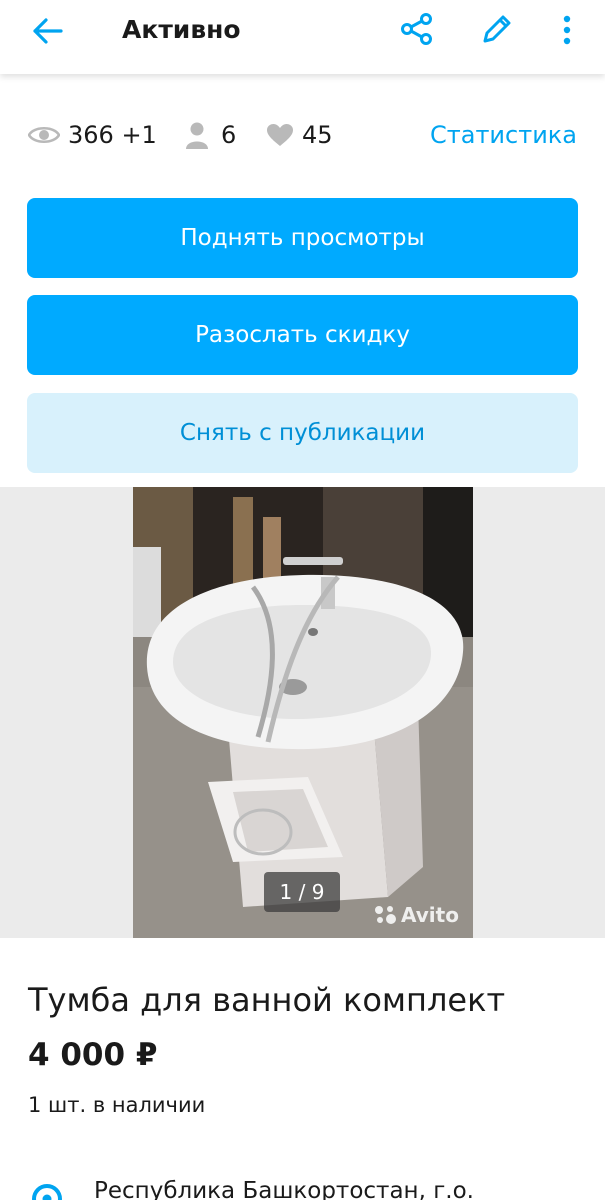  Describe the element at coordinates (302, 892) in the screenshot. I see `photo-counter: 1 / 9` at that location.